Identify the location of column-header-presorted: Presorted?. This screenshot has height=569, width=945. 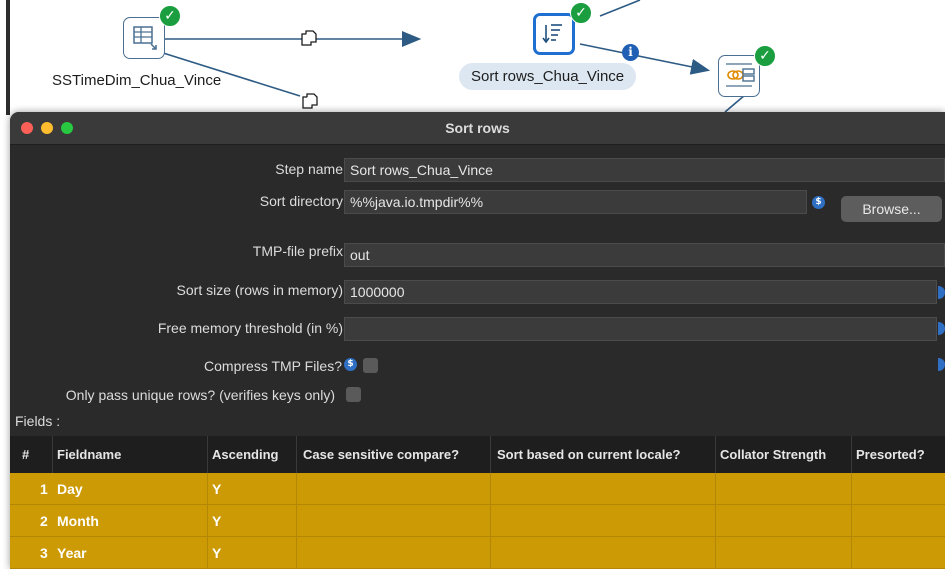
(890, 454).